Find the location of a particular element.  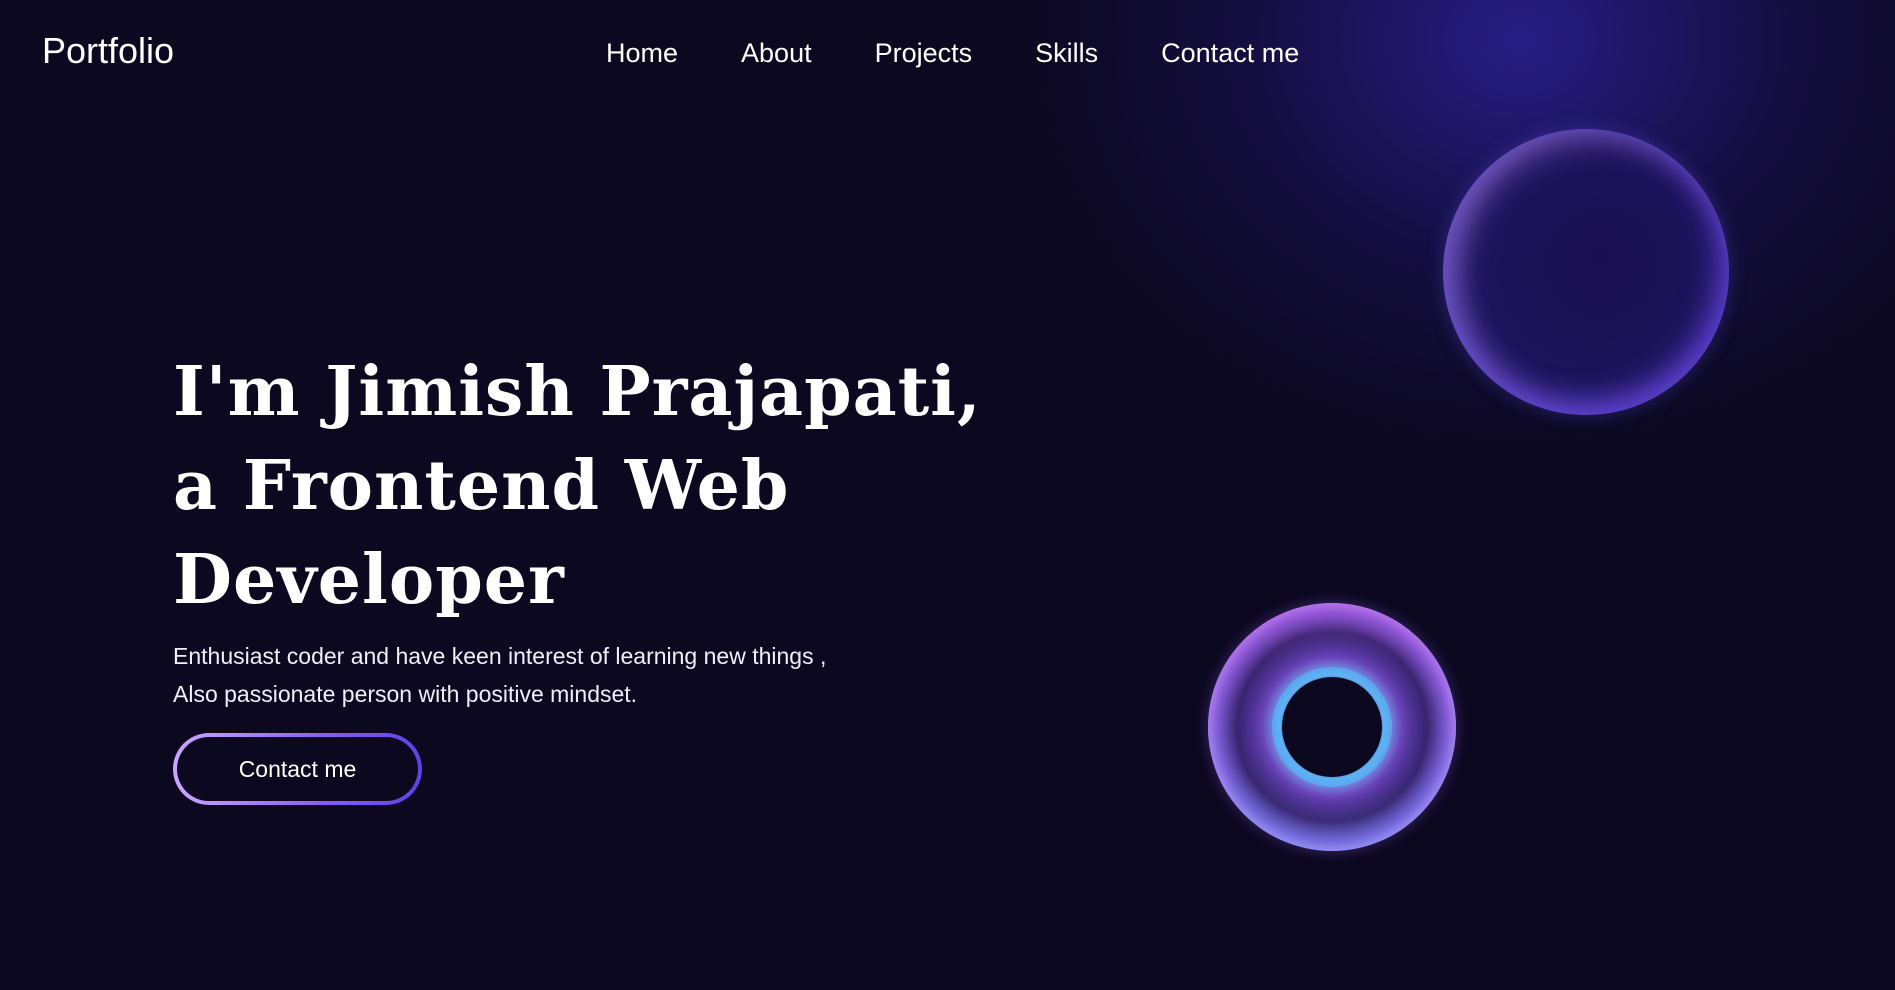

decorative-sphere is located at coordinates (1586, 272).